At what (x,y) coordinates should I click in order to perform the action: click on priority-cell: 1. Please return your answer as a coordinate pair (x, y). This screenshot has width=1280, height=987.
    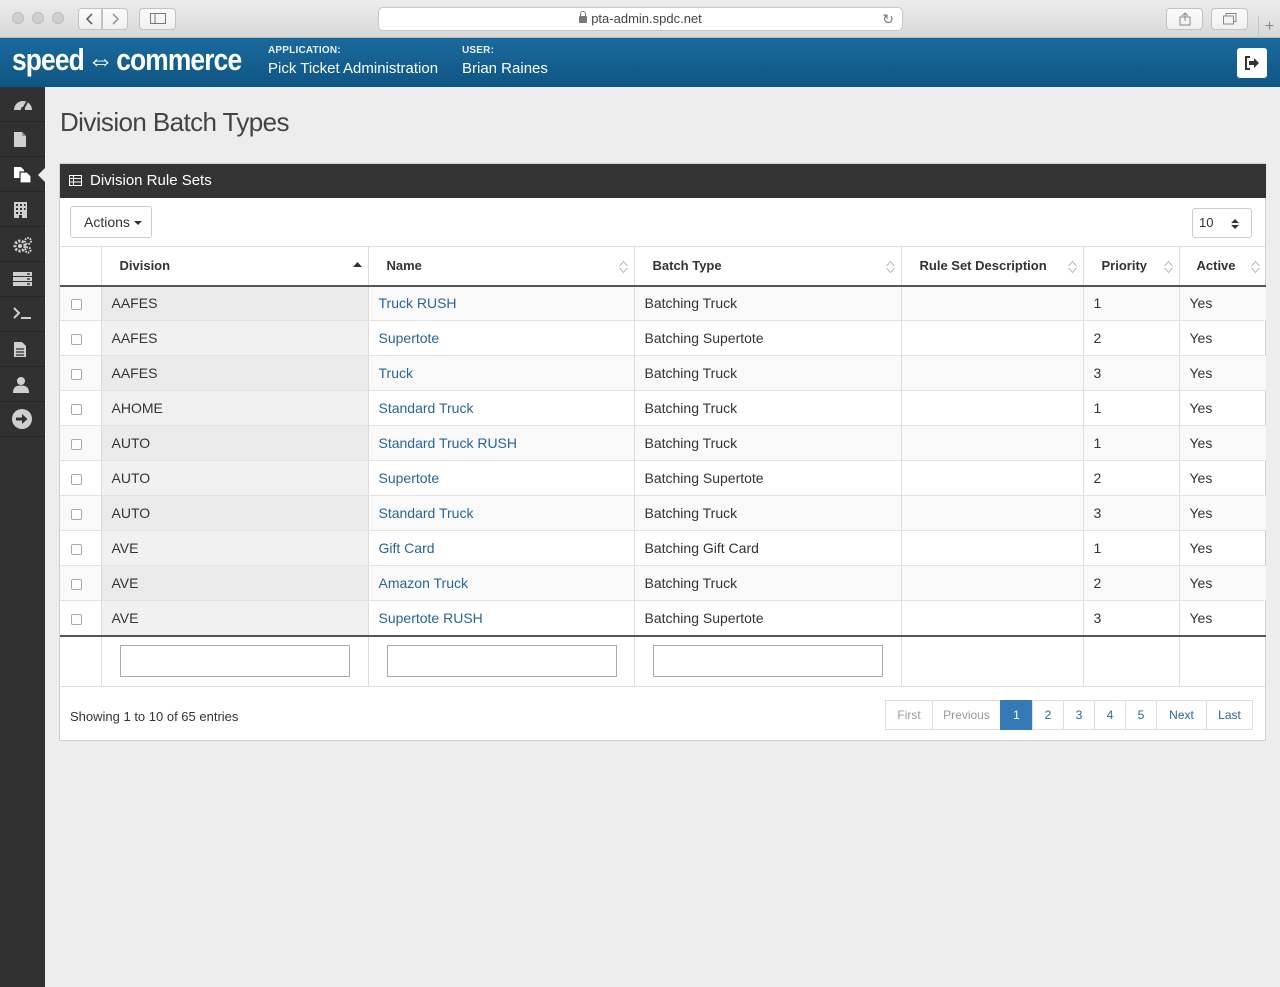
    Looking at the image, I should click on (1131, 443).